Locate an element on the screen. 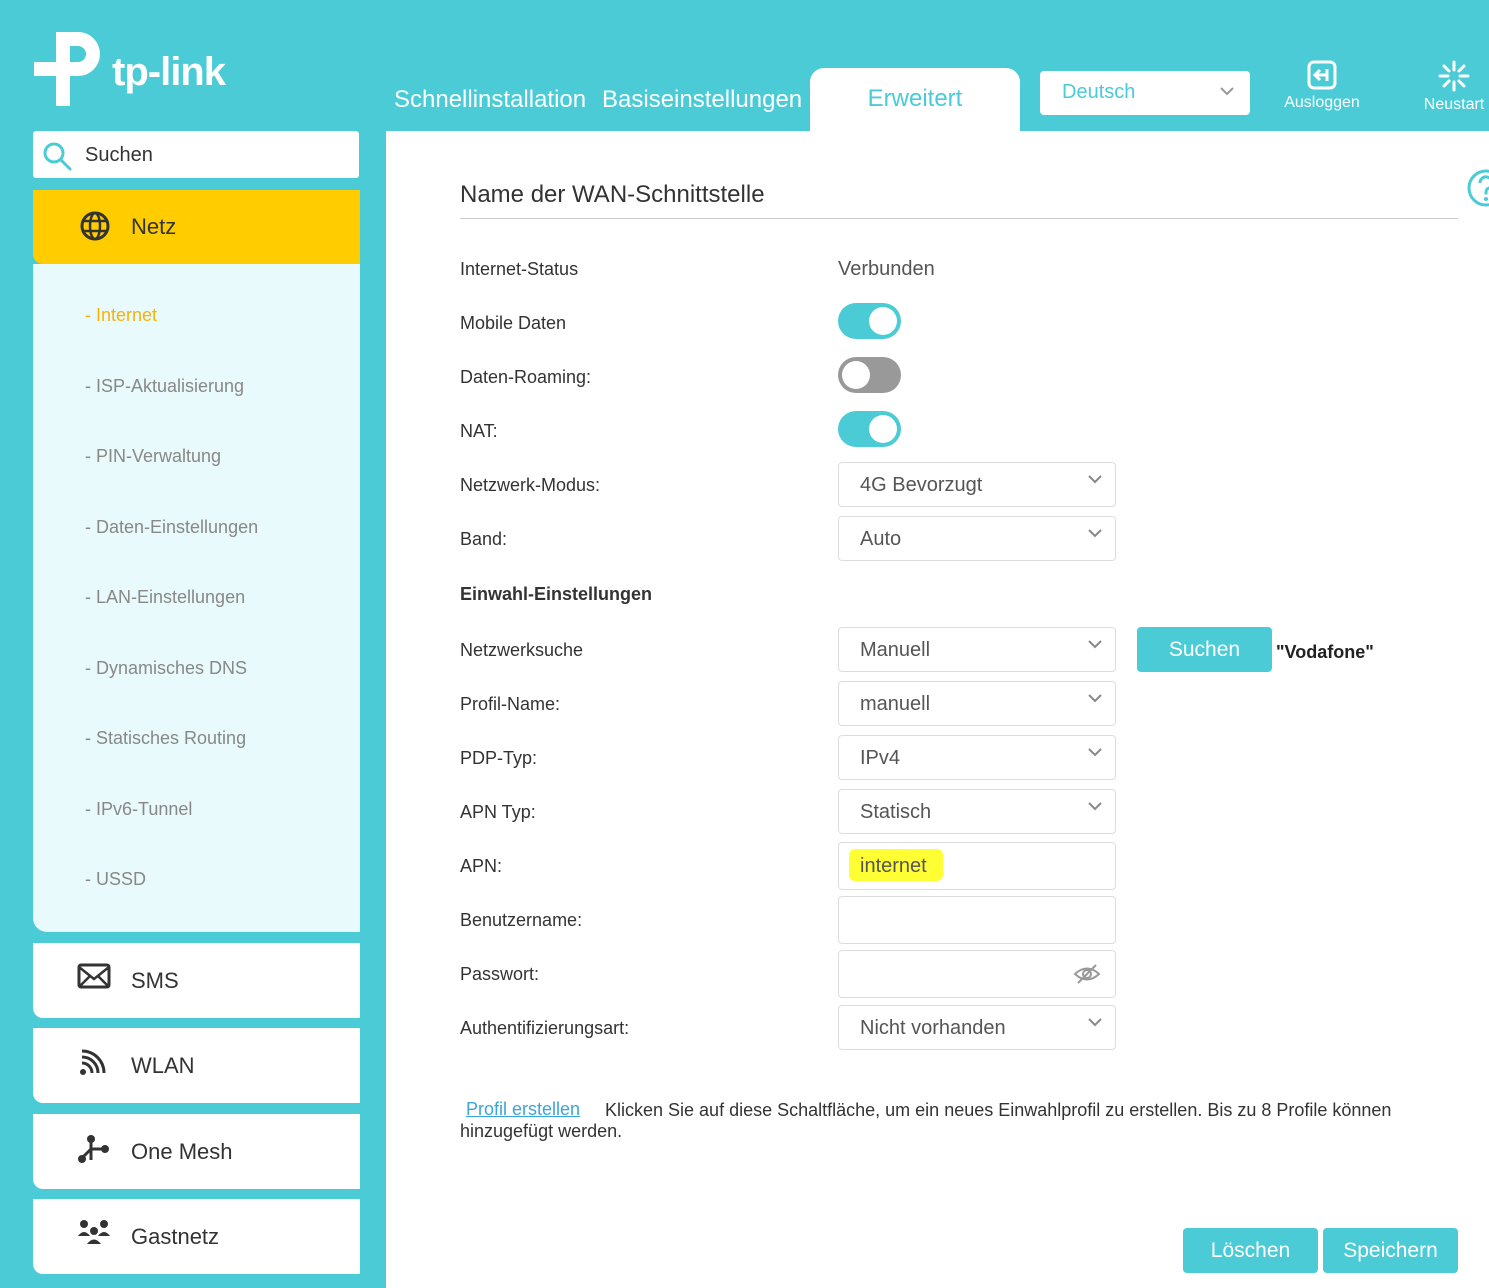  pdp-type-label: PDP-Typ: is located at coordinates (499, 758).